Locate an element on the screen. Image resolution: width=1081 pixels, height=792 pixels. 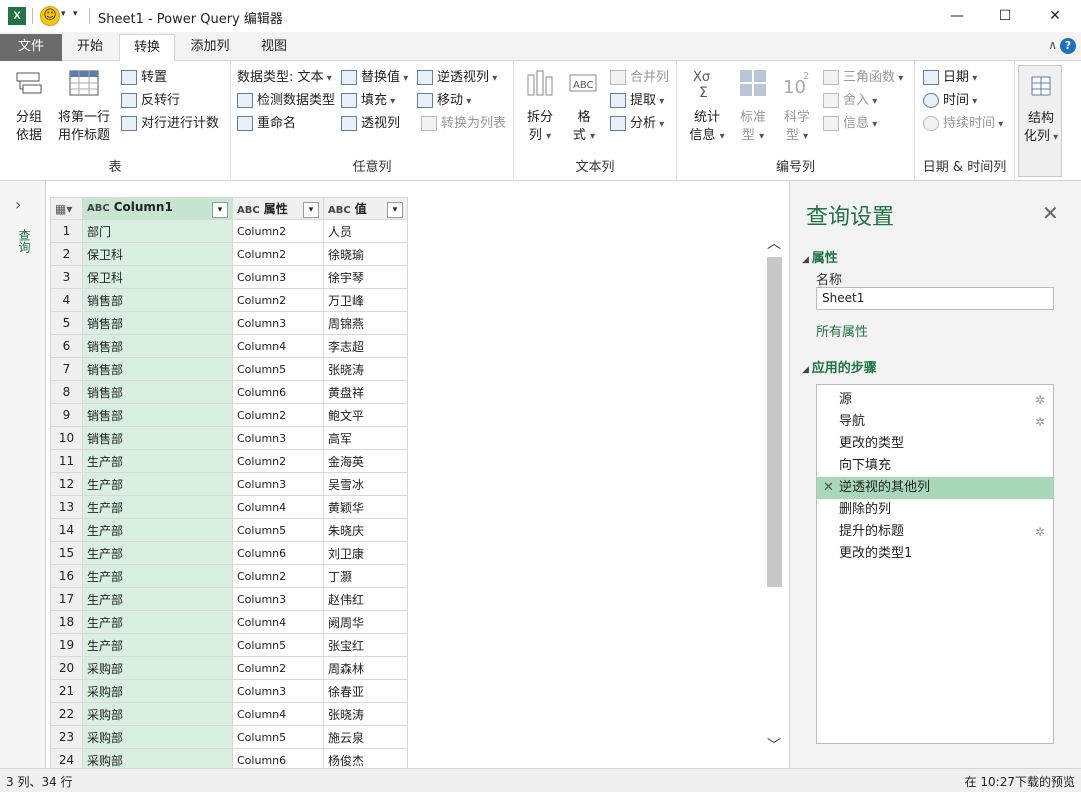
group-by-button: 分组 依据 is located at coordinates (29, 106).